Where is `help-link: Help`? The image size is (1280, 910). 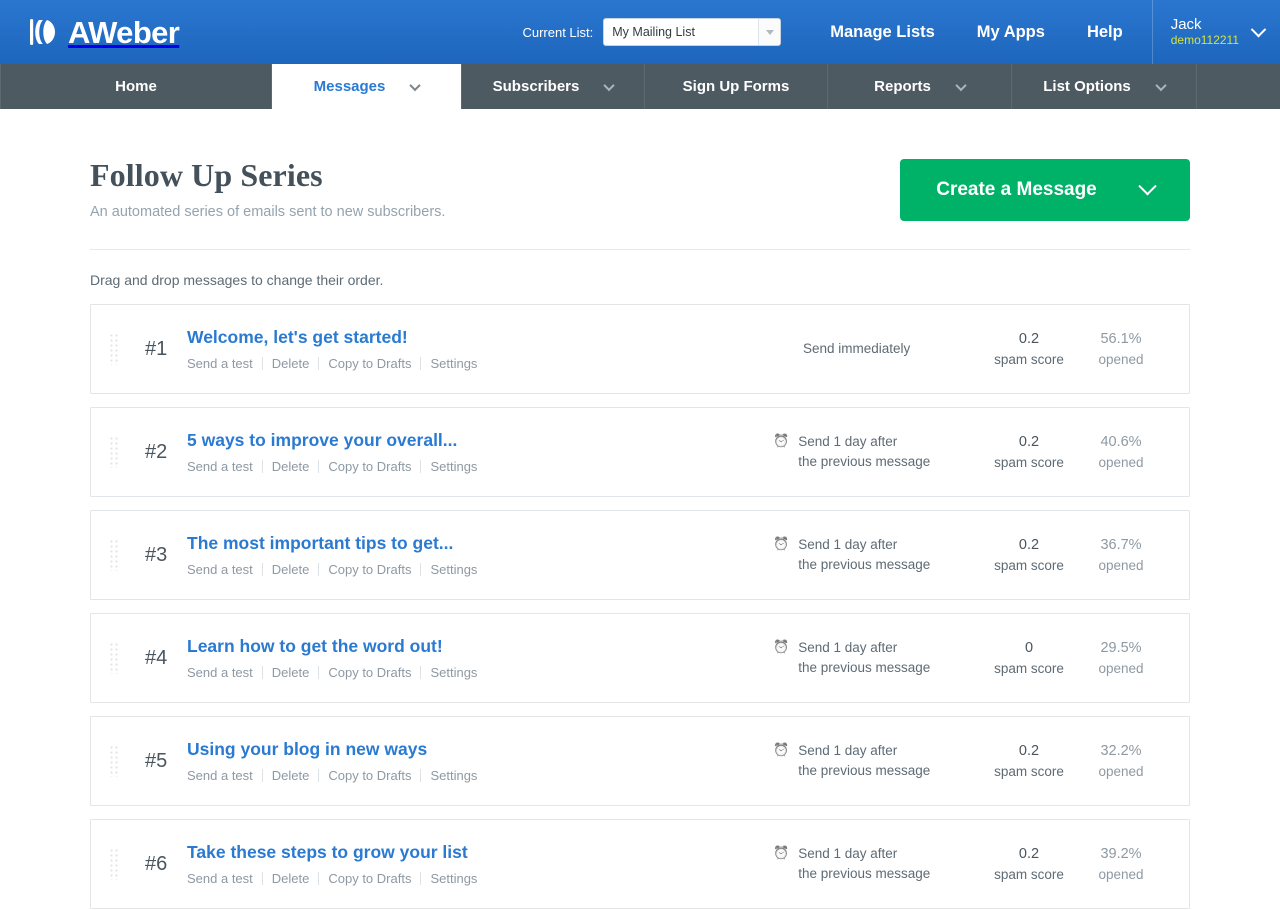 help-link: Help is located at coordinates (1105, 32).